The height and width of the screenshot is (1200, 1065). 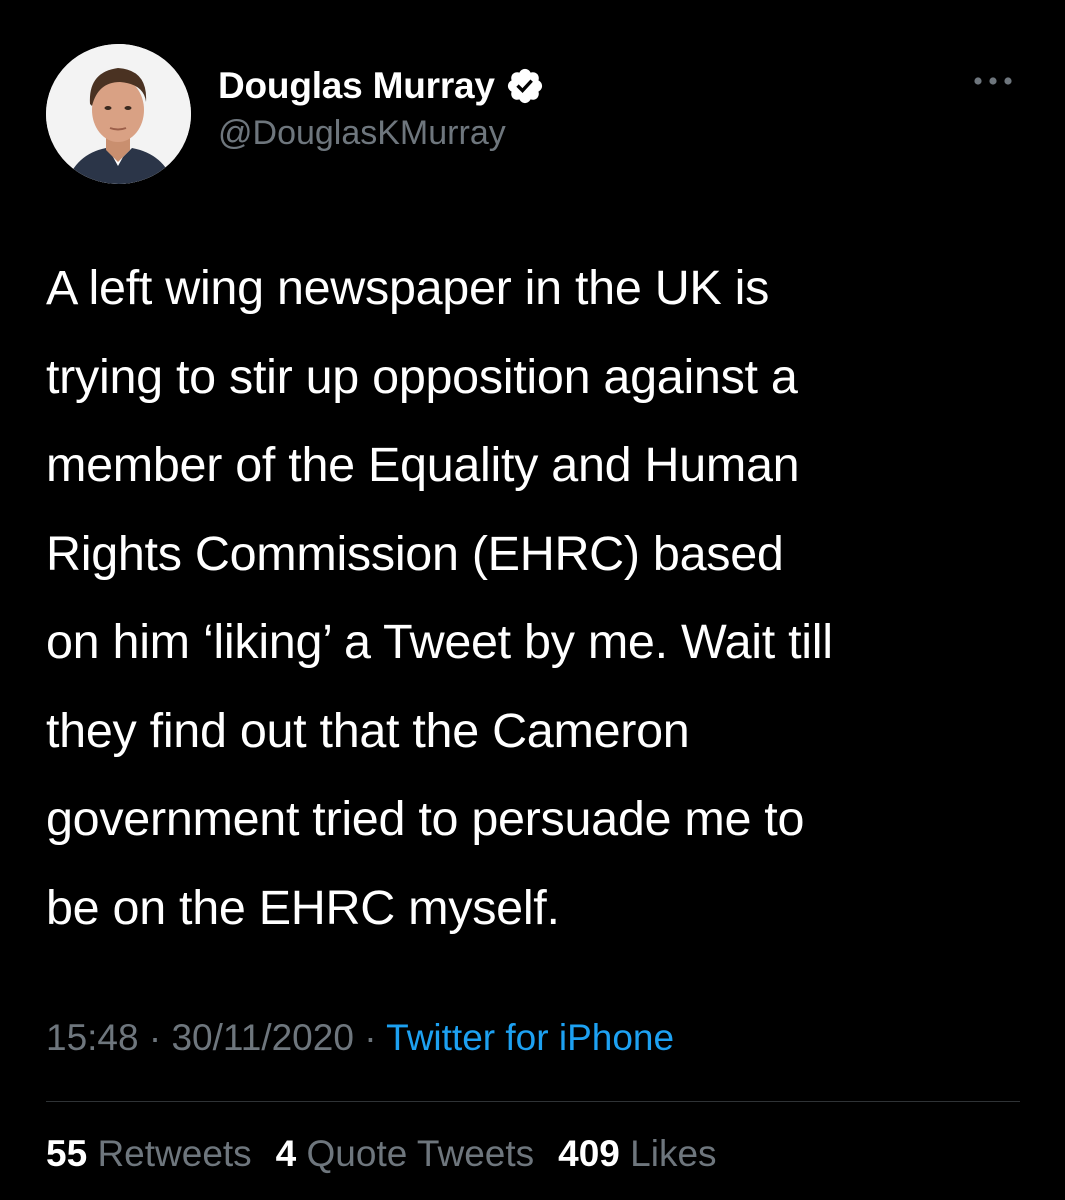 What do you see at coordinates (525, 86) in the screenshot?
I see `verified-badge-icon` at bounding box center [525, 86].